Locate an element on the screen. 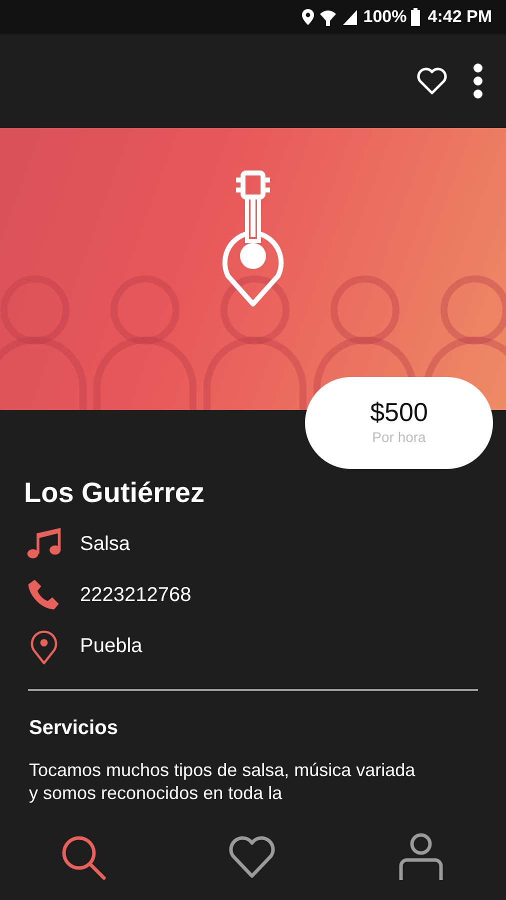 This screenshot has height=900, width=506. rate-text: Por hora is located at coordinates (399, 437).